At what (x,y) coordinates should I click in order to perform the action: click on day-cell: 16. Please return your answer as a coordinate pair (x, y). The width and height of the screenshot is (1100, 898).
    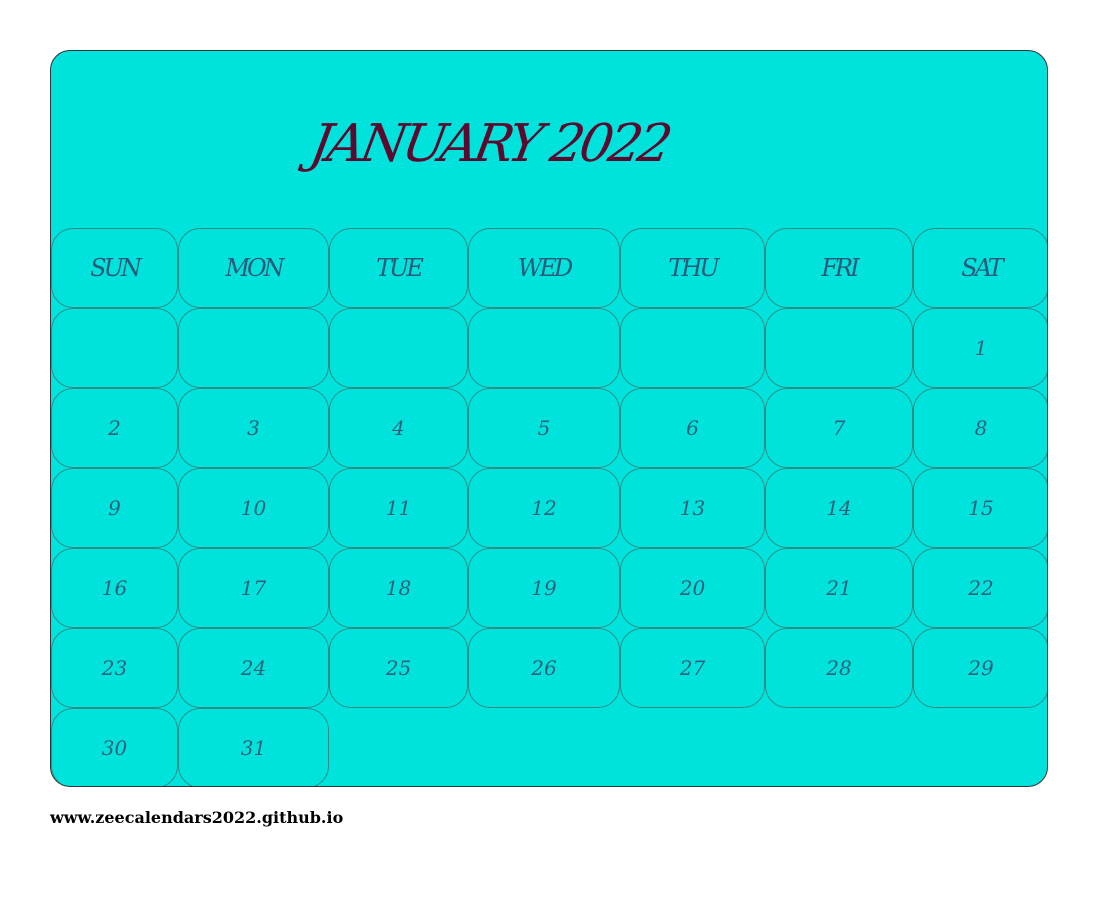
    Looking at the image, I should click on (114, 588).